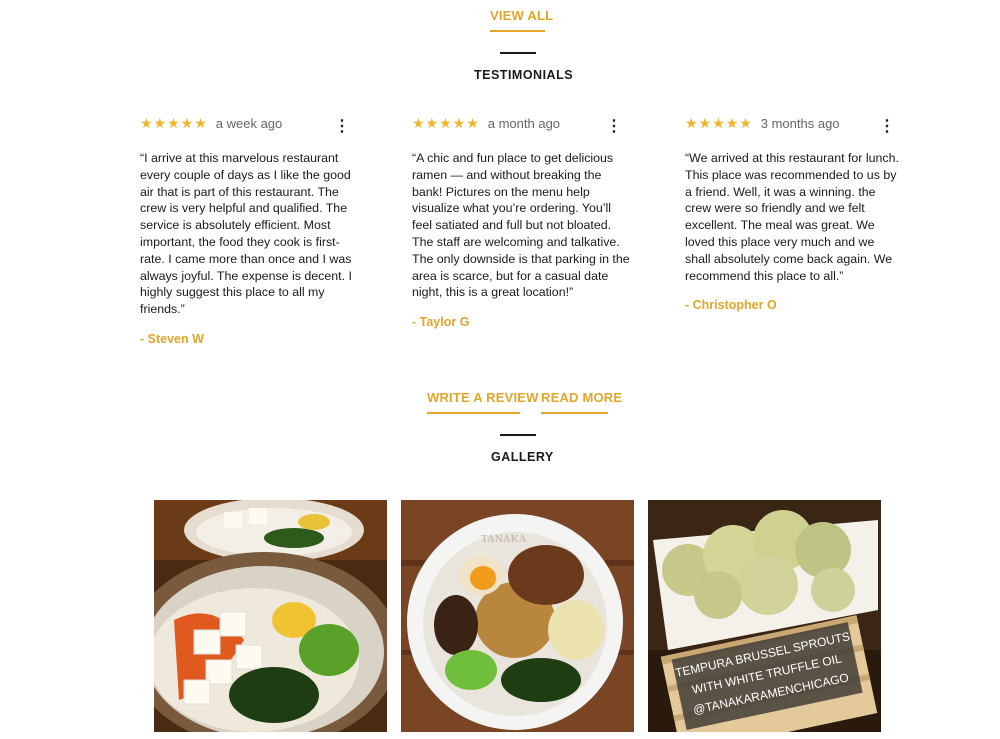 The width and height of the screenshot is (1000, 739). I want to click on review-time: 3 months ago, so click(800, 123).